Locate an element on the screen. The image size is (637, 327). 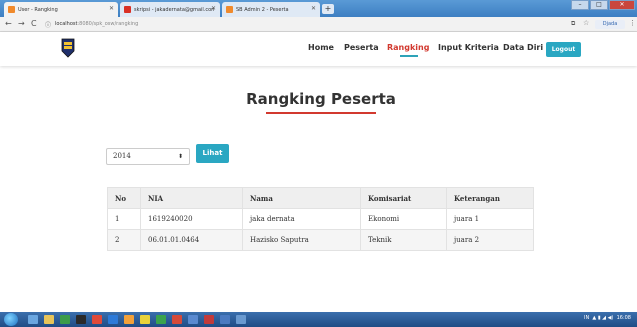
cell-nia: 1619240020 is located at coordinates (191, 219).